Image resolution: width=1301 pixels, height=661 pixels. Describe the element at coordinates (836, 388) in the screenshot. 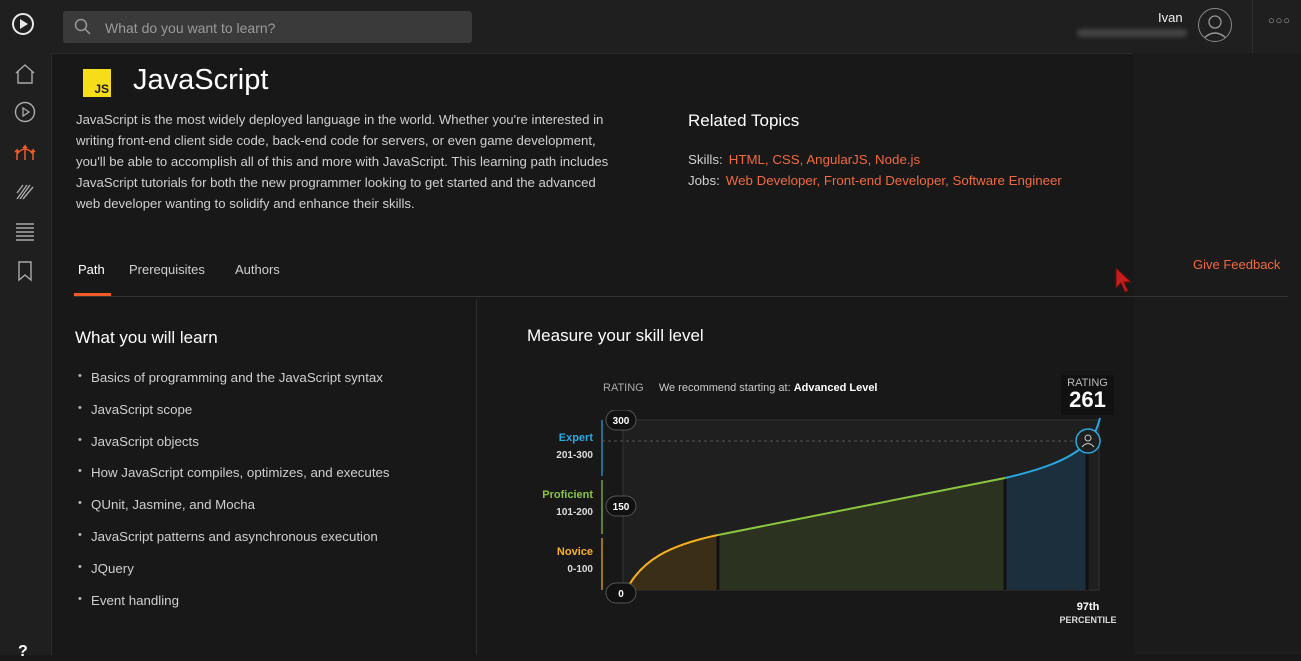

I see `recommend-level: Advanced Level` at that location.